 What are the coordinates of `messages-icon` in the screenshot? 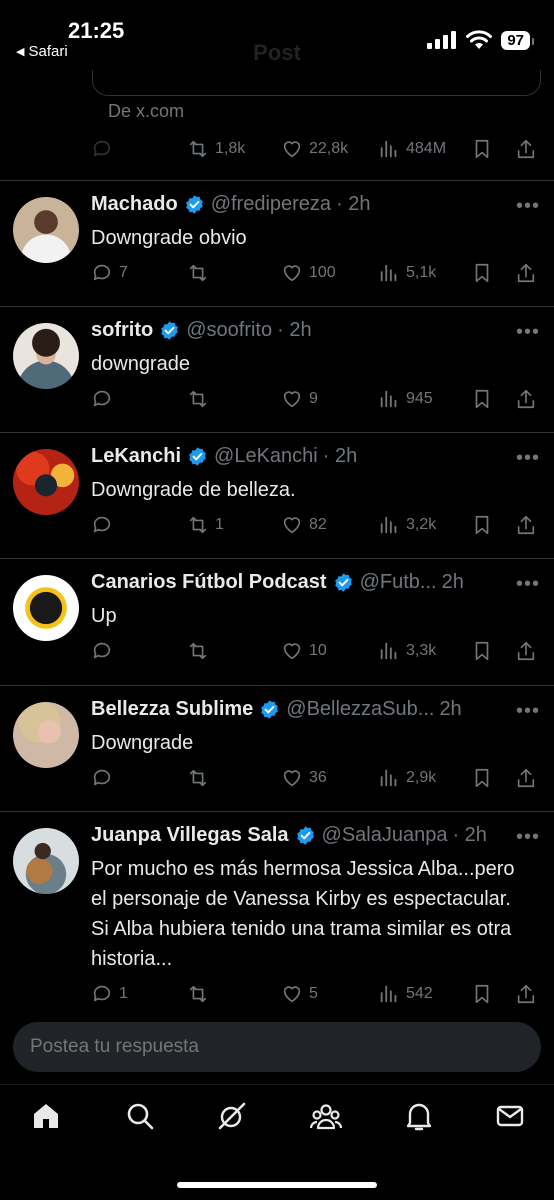 It's located at (510, 1116).